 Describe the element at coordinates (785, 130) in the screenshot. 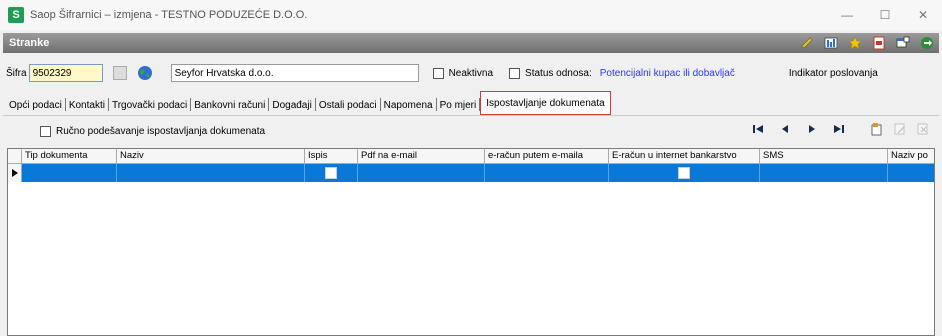

I see `prev-record-icon` at that location.